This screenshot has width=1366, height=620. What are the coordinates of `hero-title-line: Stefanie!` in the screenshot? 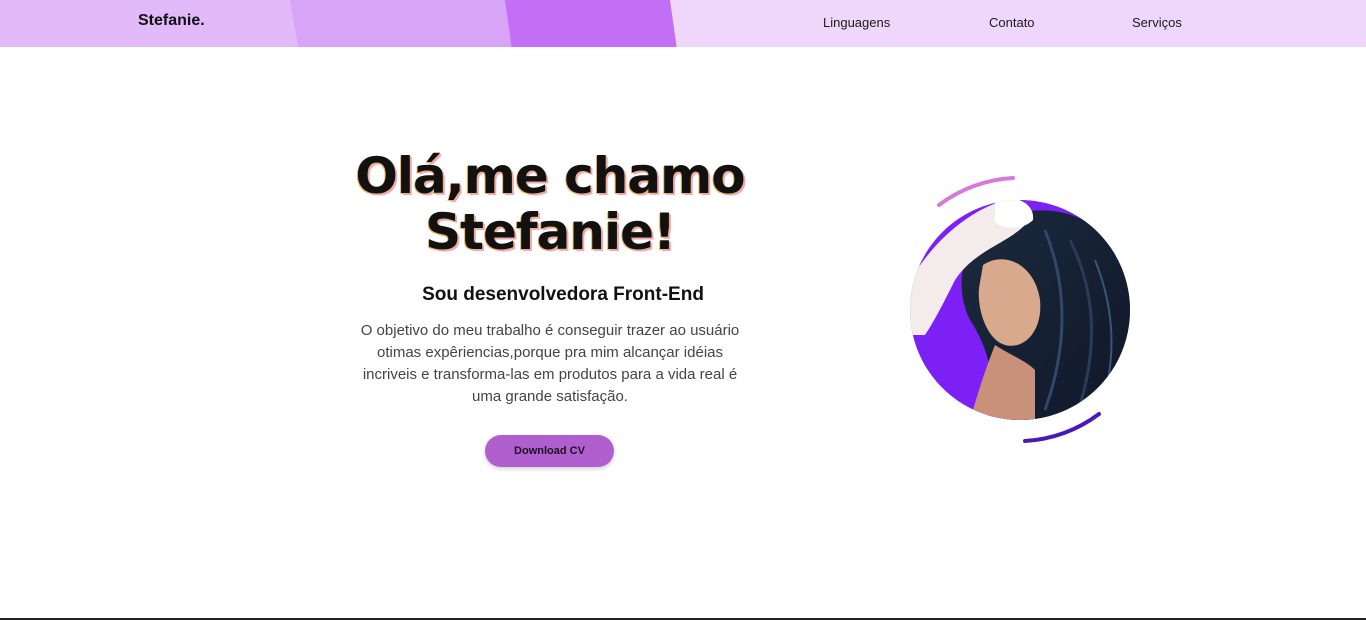 It's located at (550, 232).